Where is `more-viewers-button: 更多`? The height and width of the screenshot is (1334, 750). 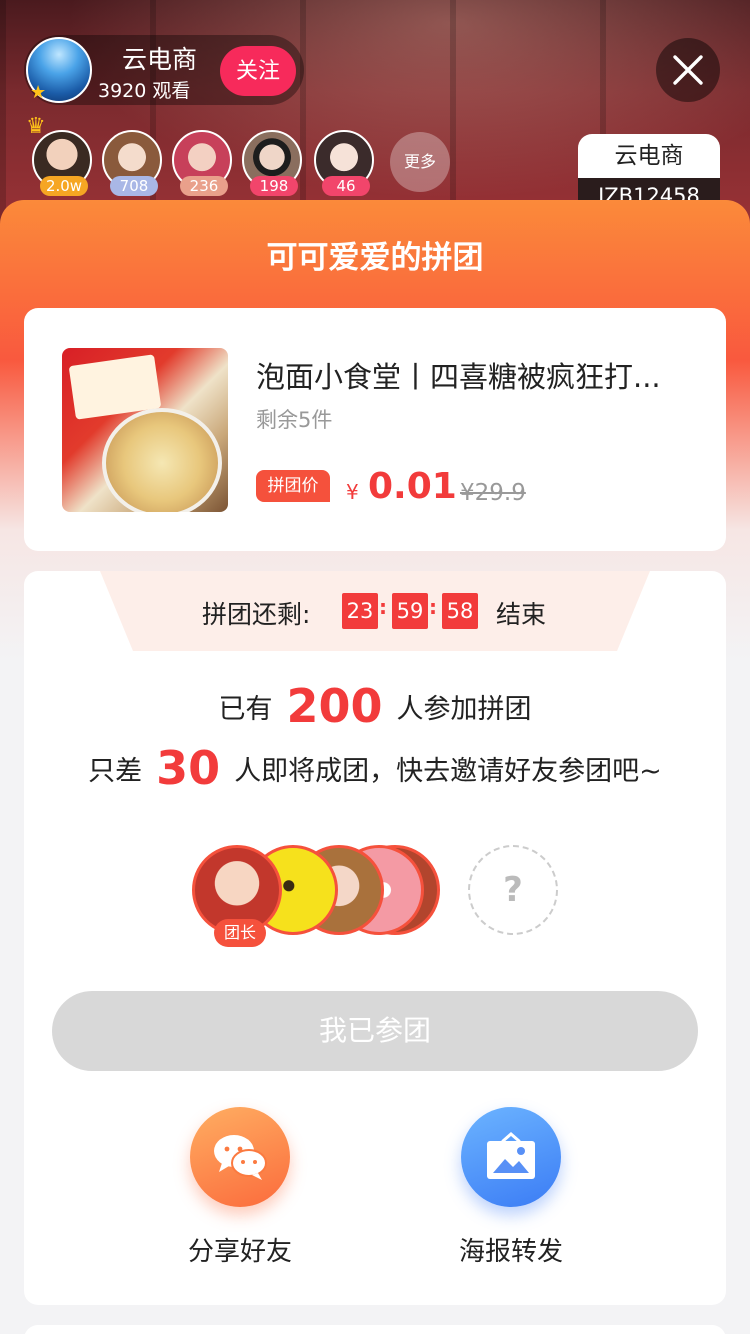 more-viewers-button: 更多 is located at coordinates (420, 162).